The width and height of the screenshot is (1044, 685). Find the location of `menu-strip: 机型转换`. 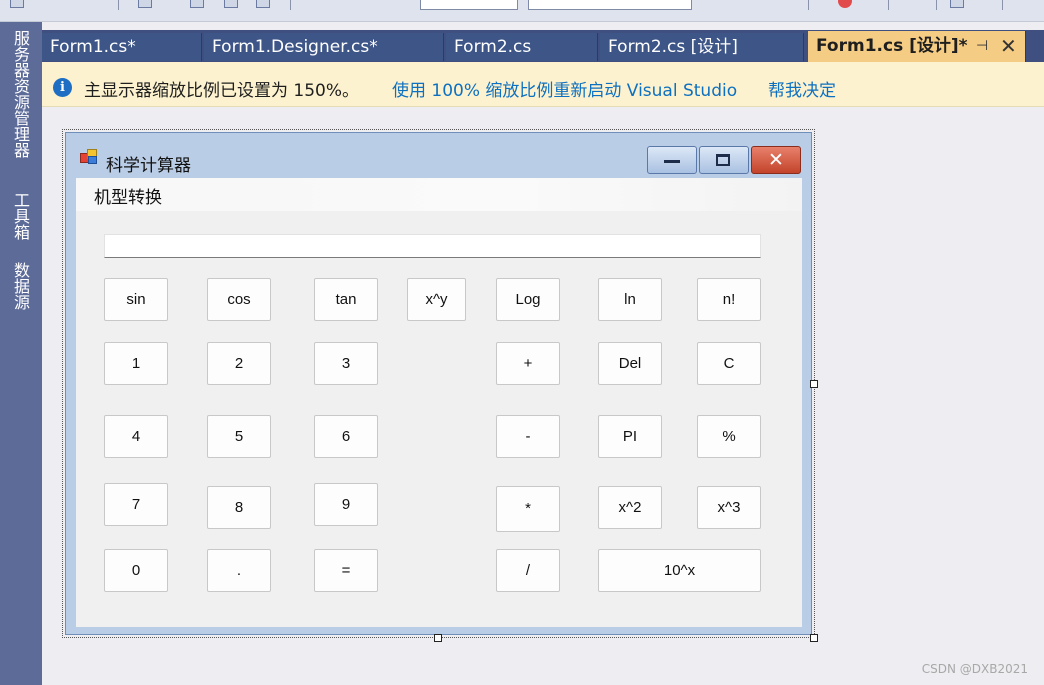

menu-strip: 机型转换 is located at coordinates (439, 194).